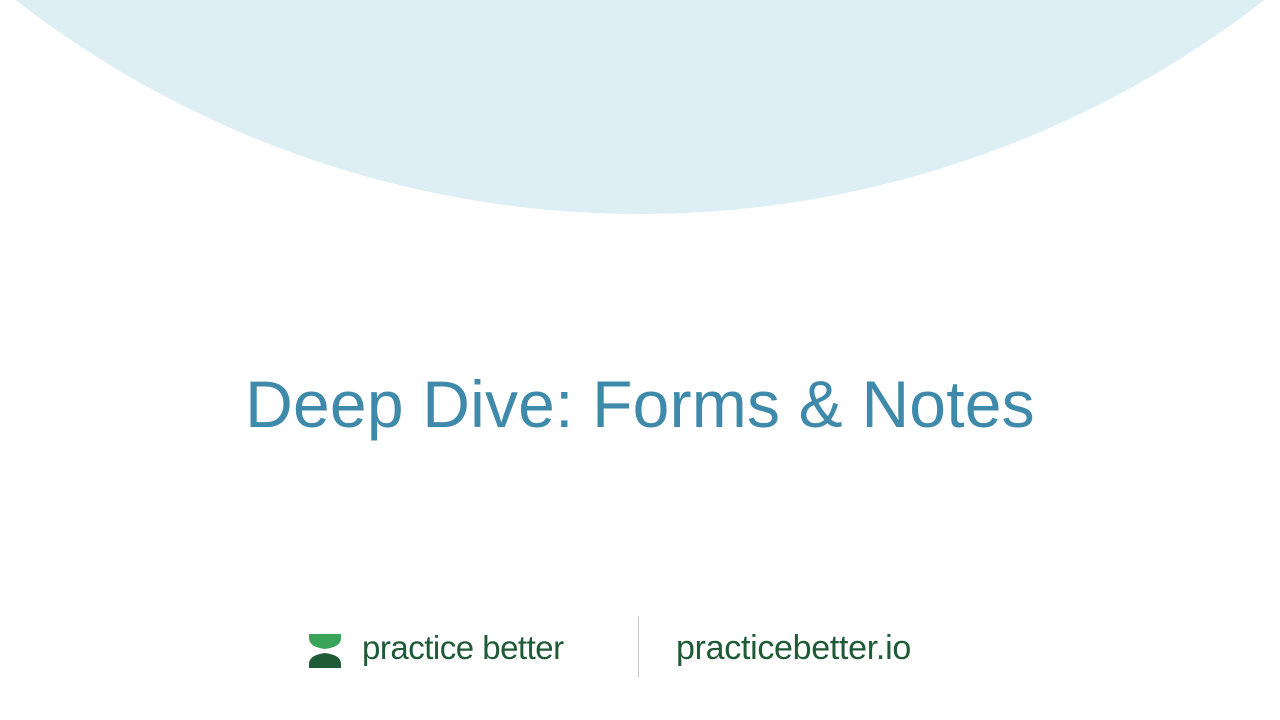 The image size is (1280, 720). I want to click on footer: practice better practicebetter.io, so click(640, 647).